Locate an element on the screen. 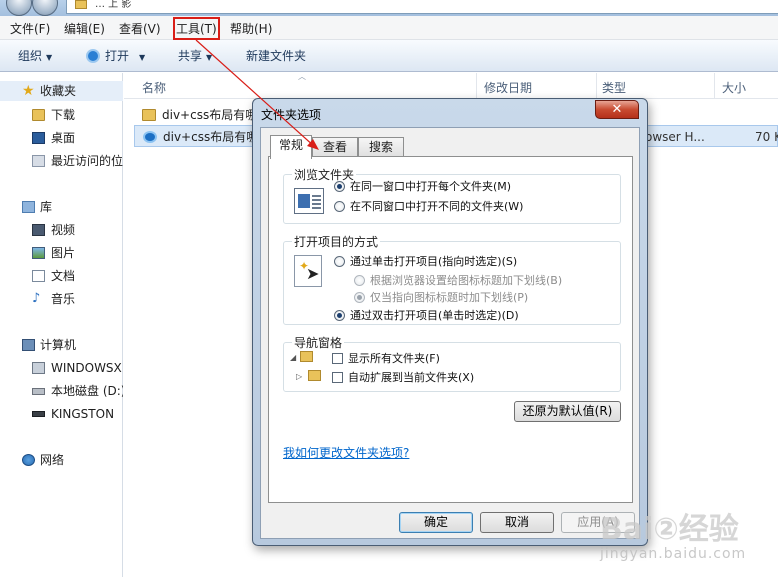 The image size is (778, 577). file-size: 70 K is located at coordinates (766, 137).